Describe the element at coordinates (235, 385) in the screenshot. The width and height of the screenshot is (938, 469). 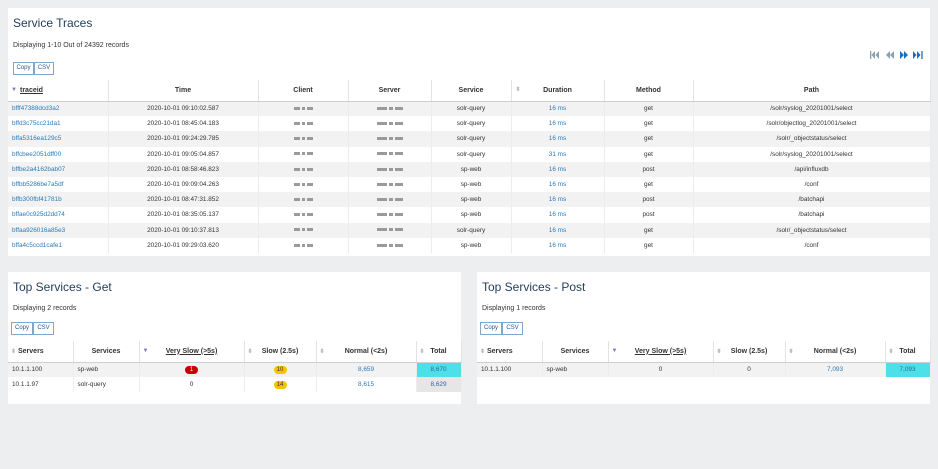
I see `table-row: 10.1.1.97 solr-query 0 14 8,615 8,629` at that location.